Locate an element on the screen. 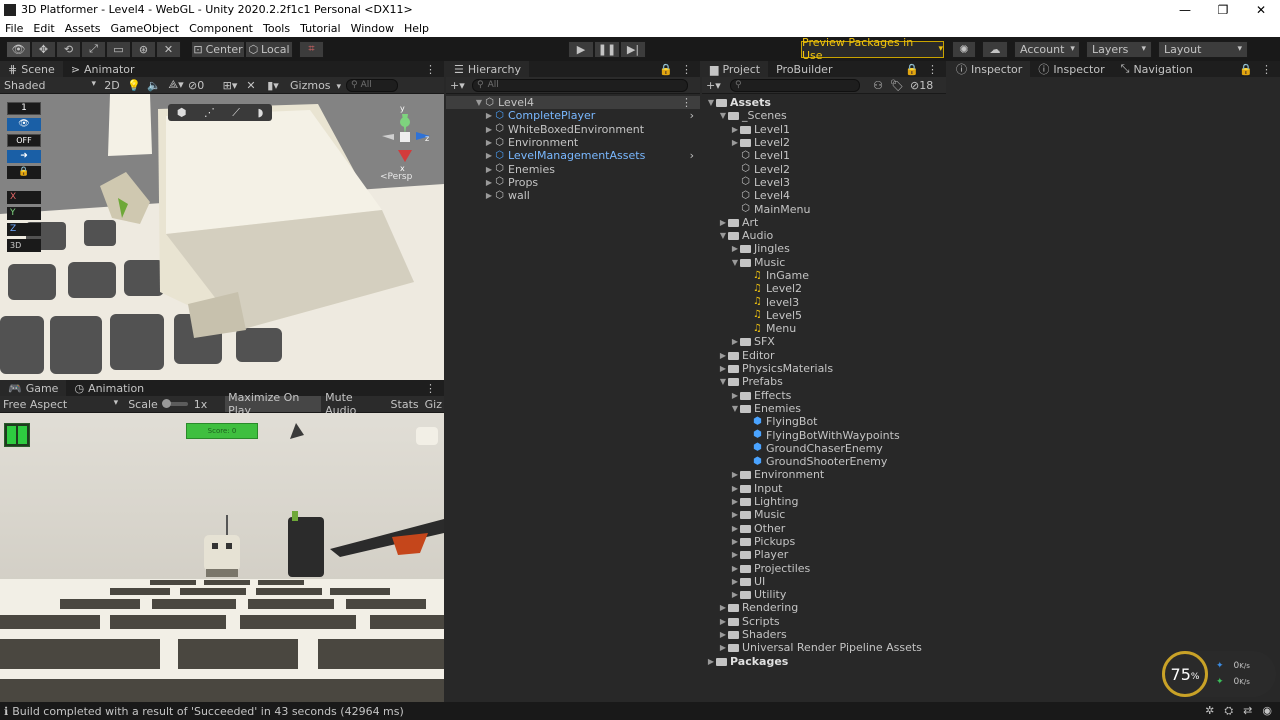 The width and height of the screenshot is (1280, 720). project-tree-item: ▶ Rendering is located at coordinates (824, 607).